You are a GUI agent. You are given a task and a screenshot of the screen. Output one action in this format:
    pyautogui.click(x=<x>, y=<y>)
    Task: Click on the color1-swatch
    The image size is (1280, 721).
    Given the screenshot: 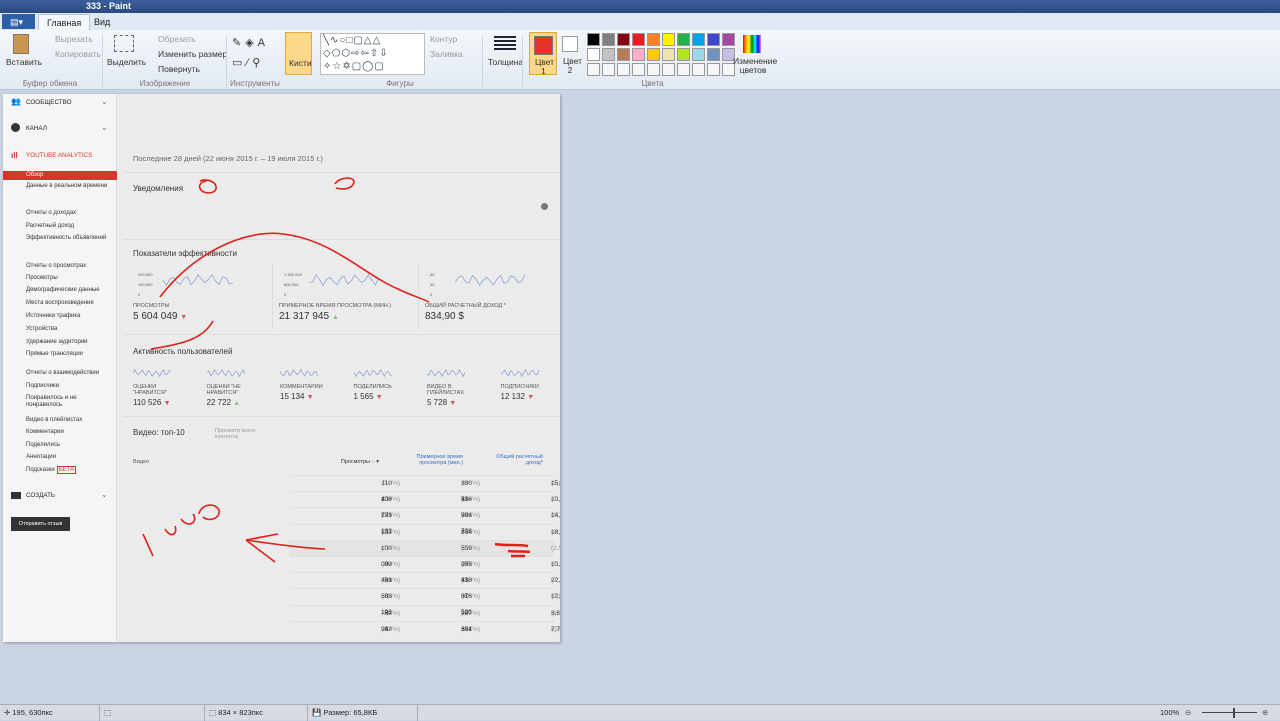 What is the action you would take?
    pyautogui.click(x=543, y=45)
    